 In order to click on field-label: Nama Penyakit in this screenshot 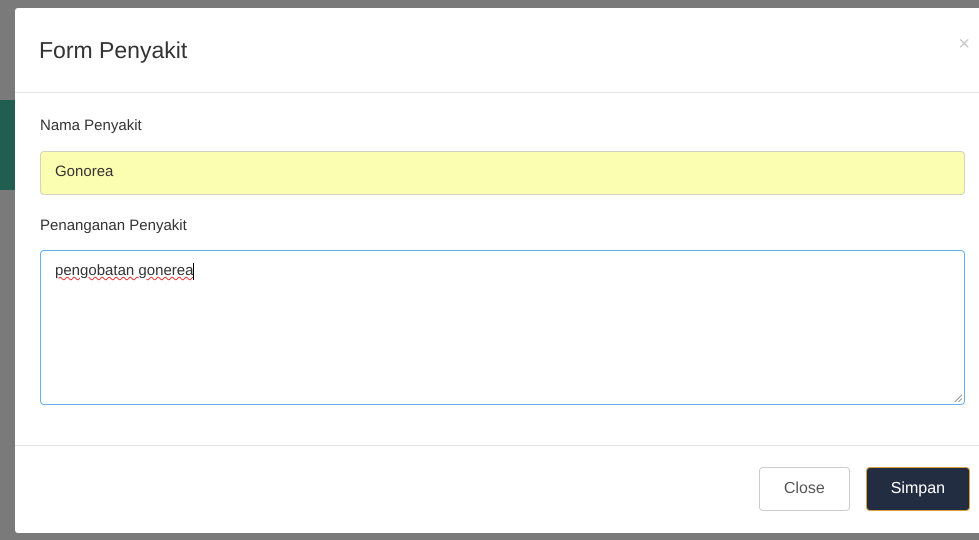, I will do `click(91, 126)`.